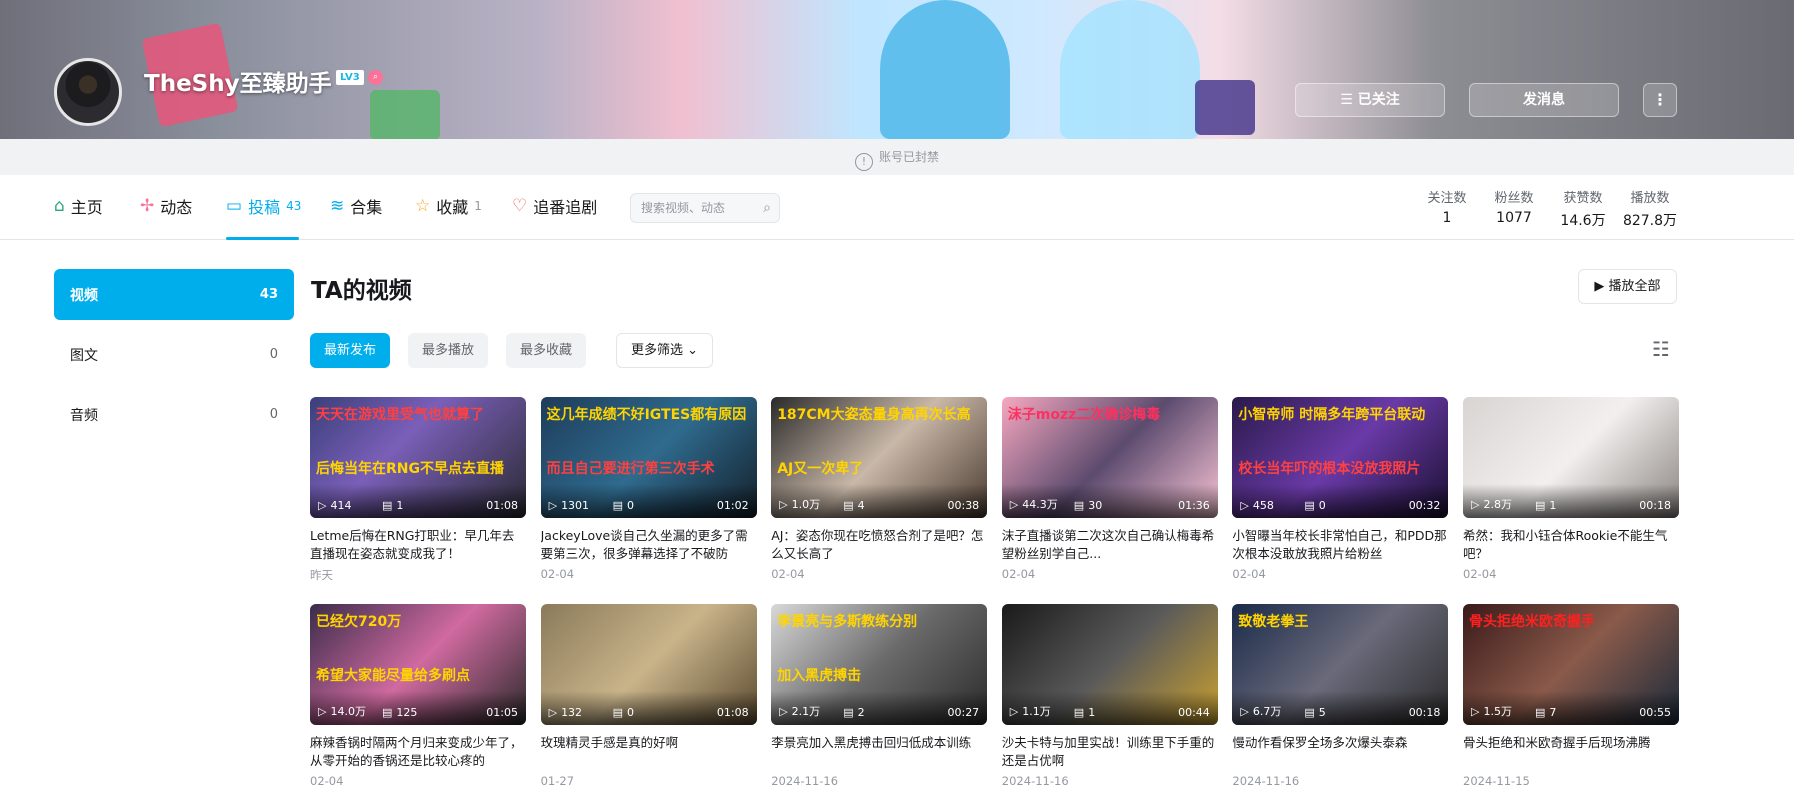  Describe the element at coordinates (78, 206) in the screenshot. I see `tab-home: ⌂ 主页` at that location.